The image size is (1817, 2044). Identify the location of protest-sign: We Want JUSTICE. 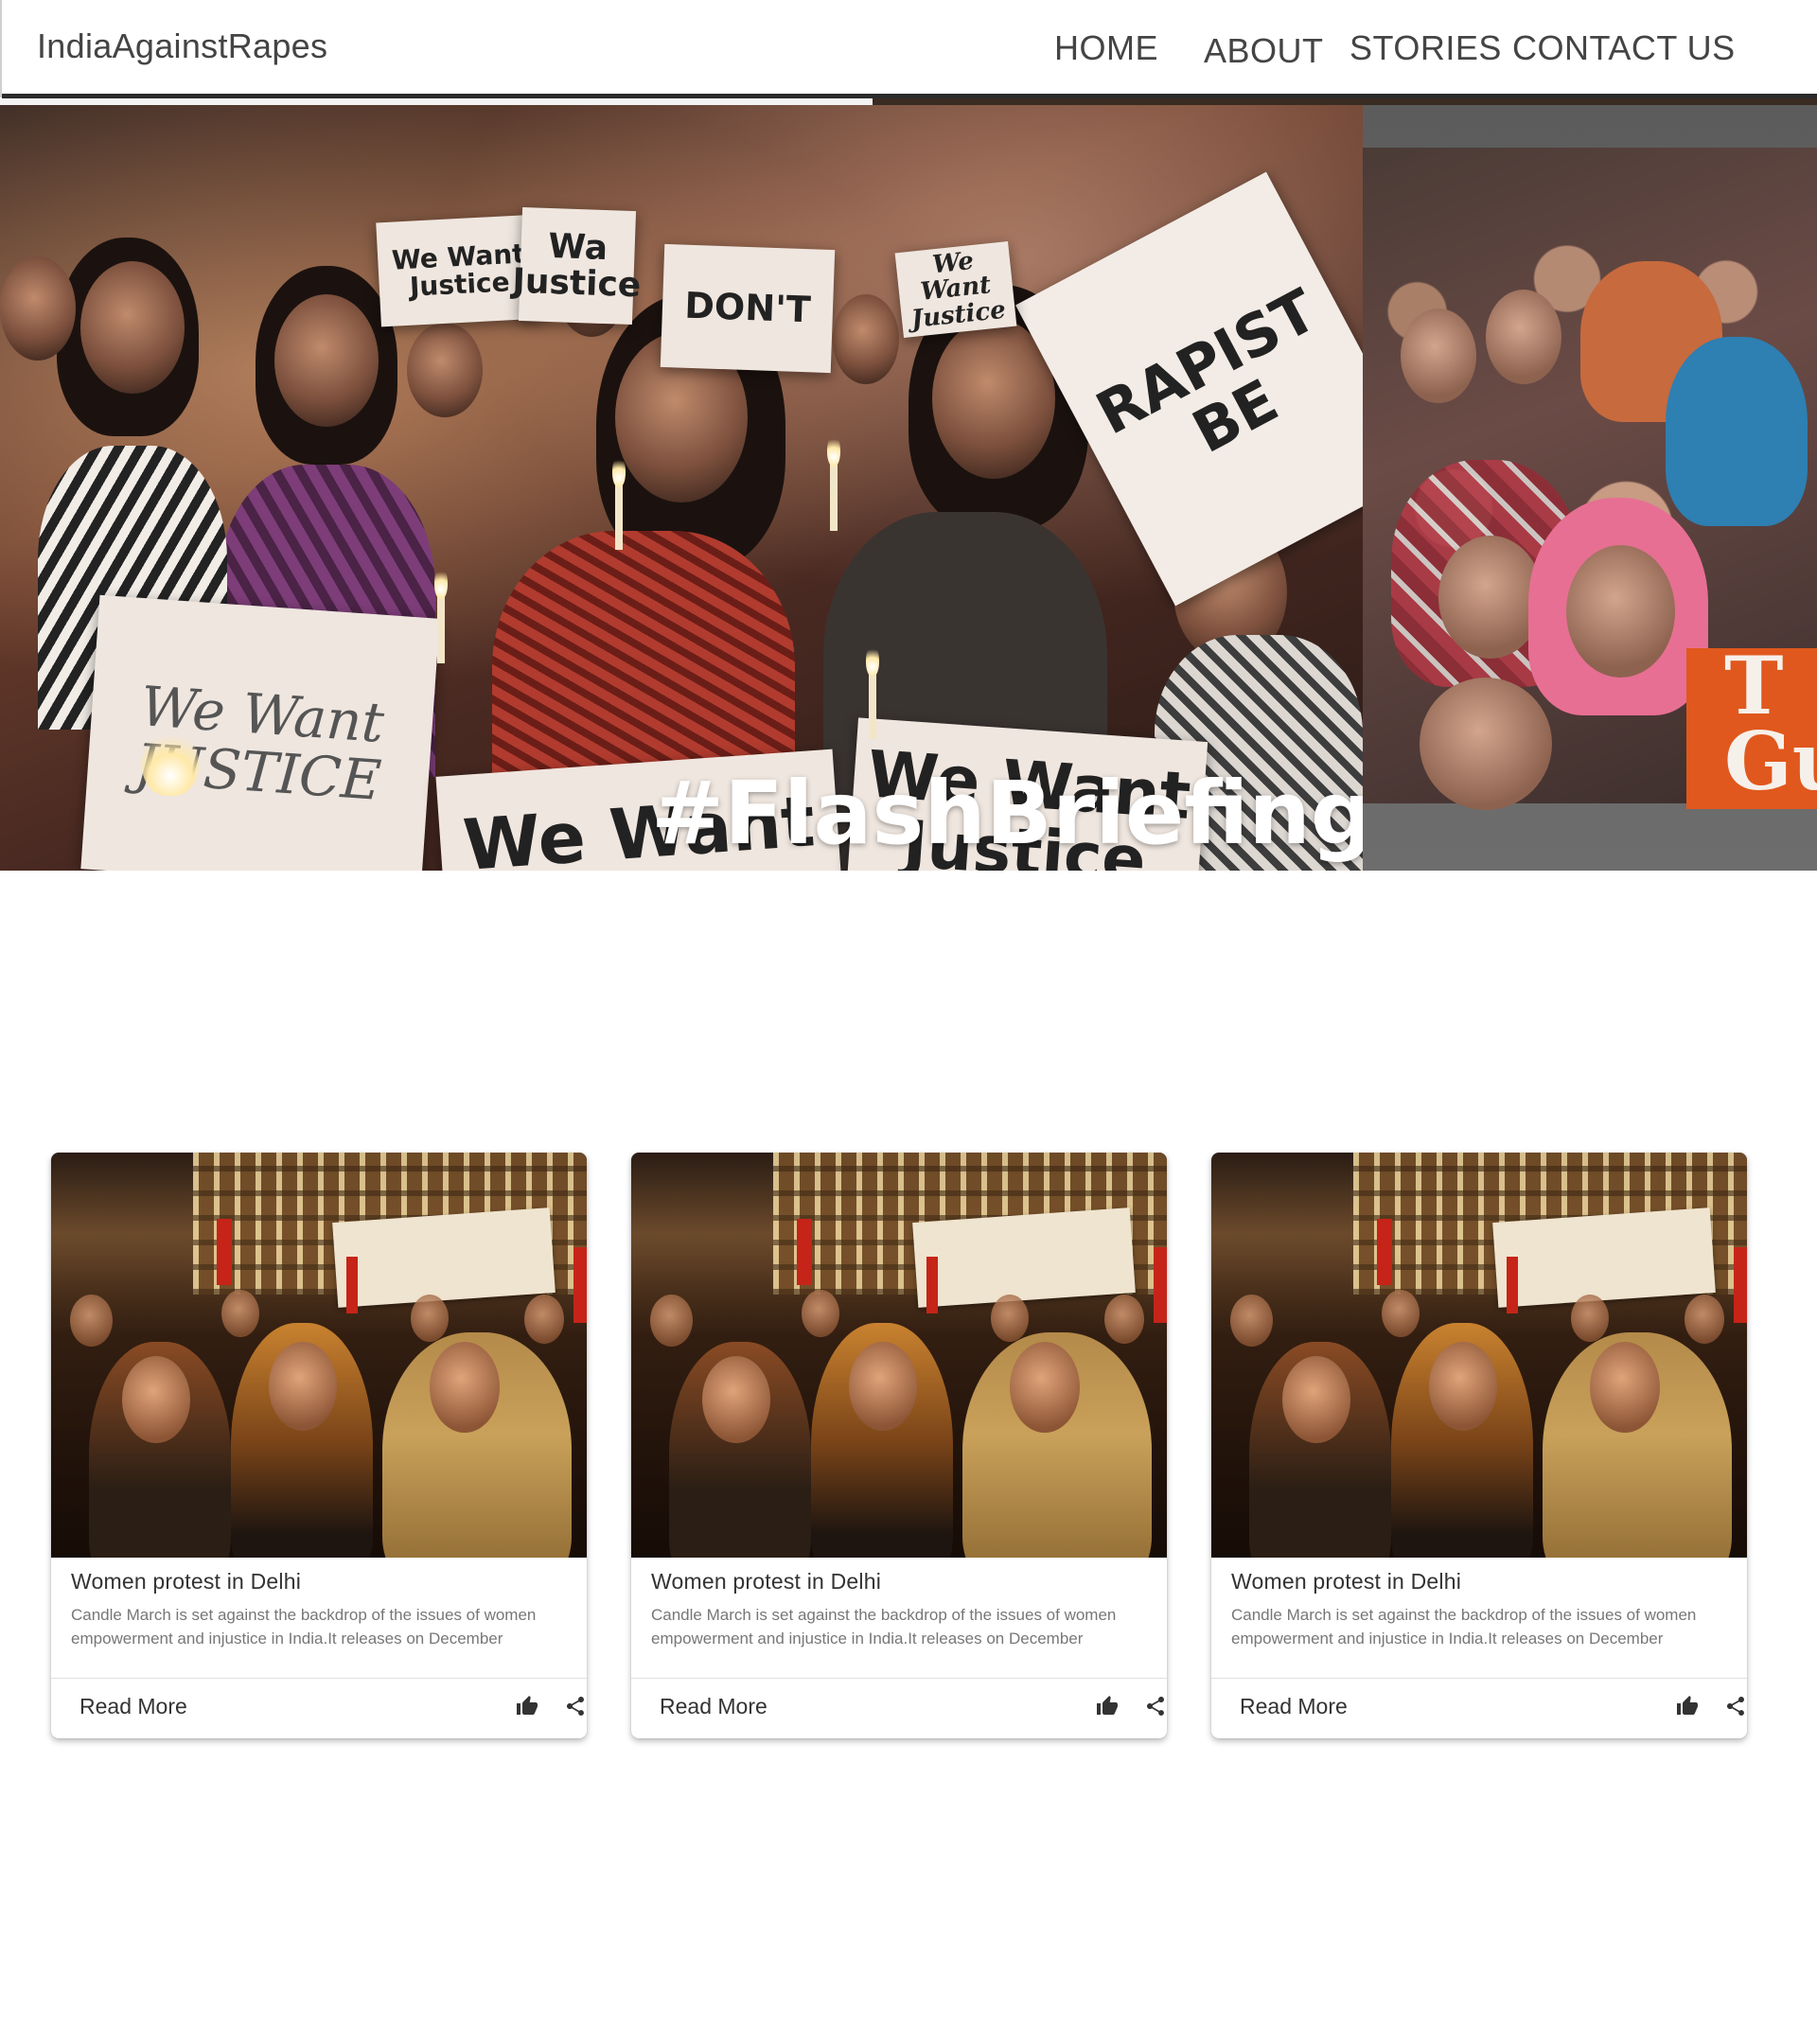
(260, 732).